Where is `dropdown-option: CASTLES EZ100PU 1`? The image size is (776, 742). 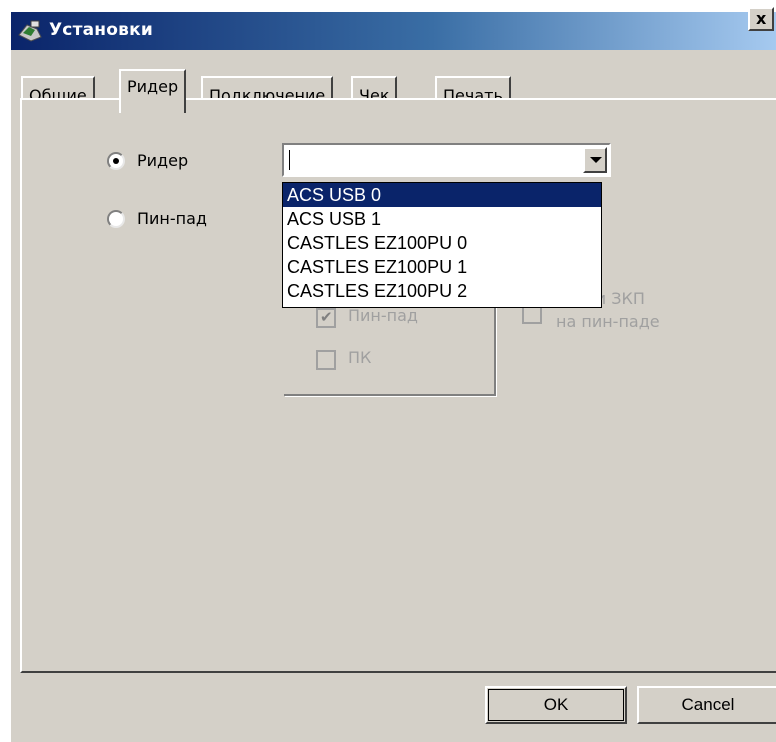
dropdown-option: CASTLES EZ100PU 1 is located at coordinates (442, 267).